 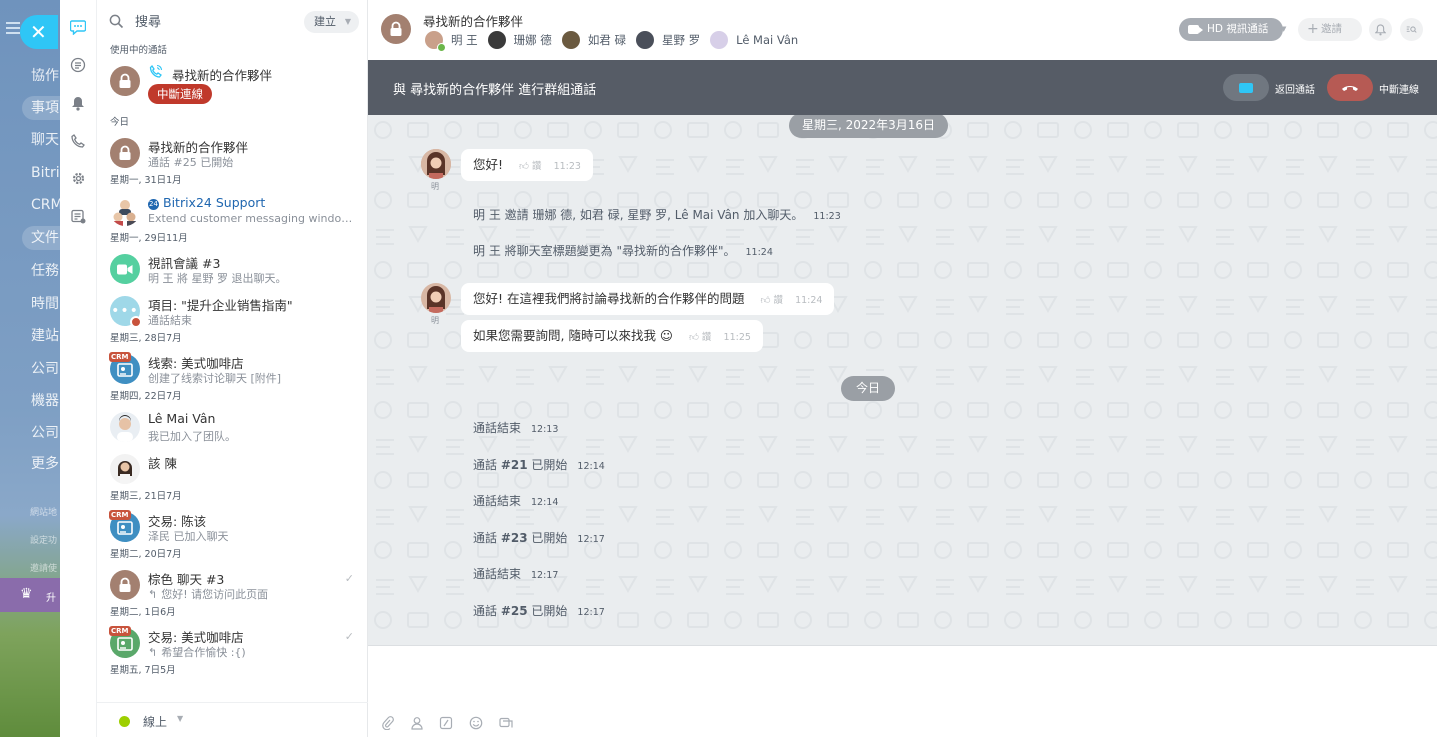 What do you see at coordinates (78, 141) in the screenshot?
I see `phone-icon` at bounding box center [78, 141].